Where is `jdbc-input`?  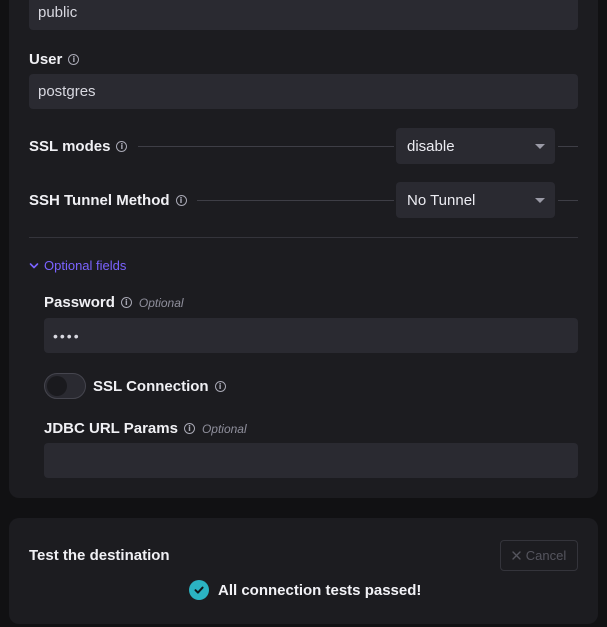
jdbc-input is located at coordinates (311, 460).